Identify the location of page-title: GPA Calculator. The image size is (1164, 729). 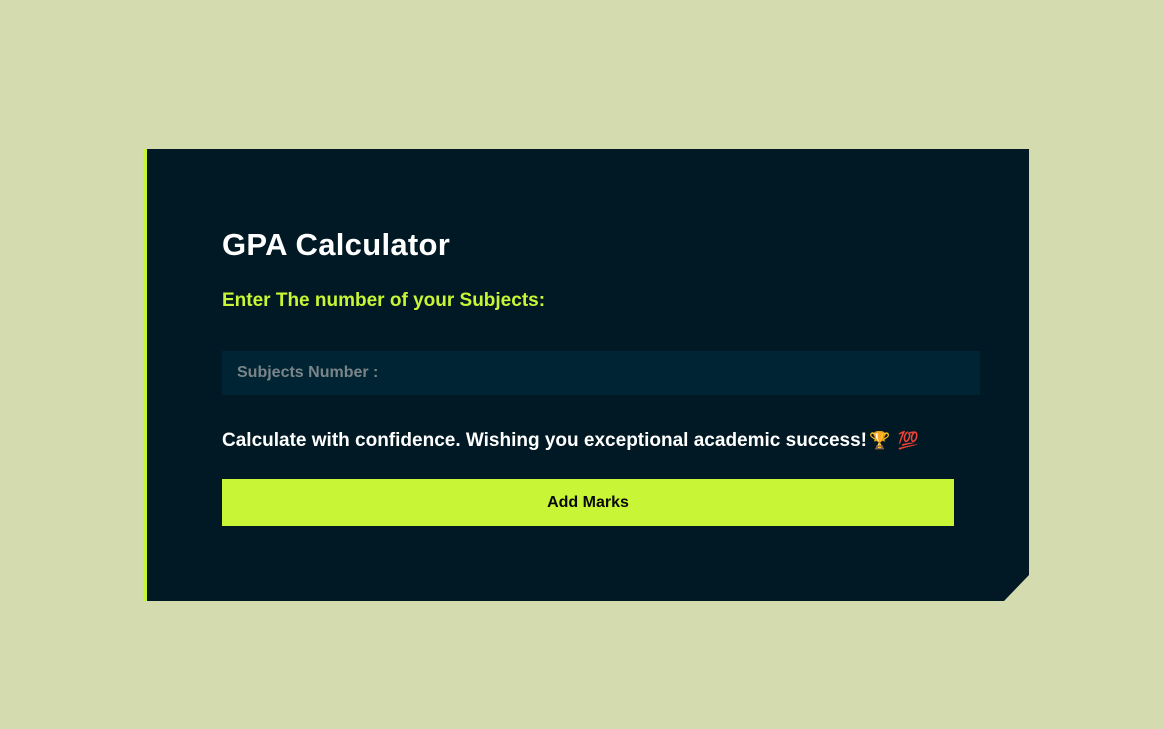
(336, 244).